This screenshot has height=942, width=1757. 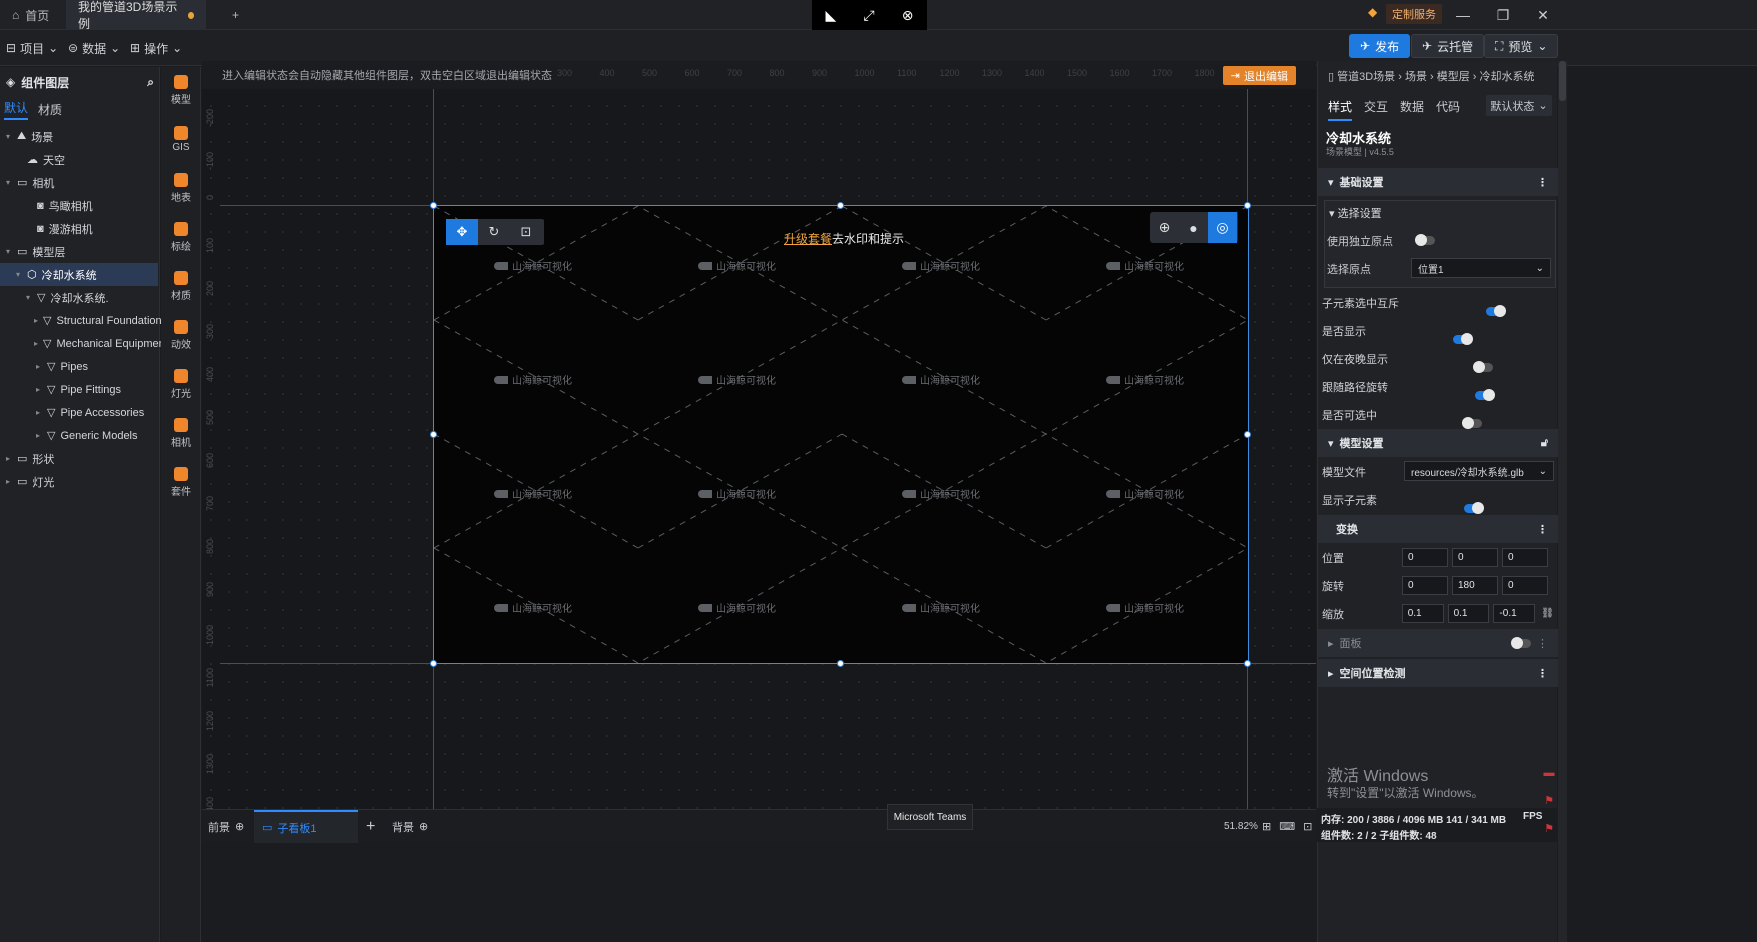 What do you see at coordinates (1259, 75) in the screenshot?
I see `exit-edit-button: ⇥ 退出编辑` at bounding box center [1259, 75].